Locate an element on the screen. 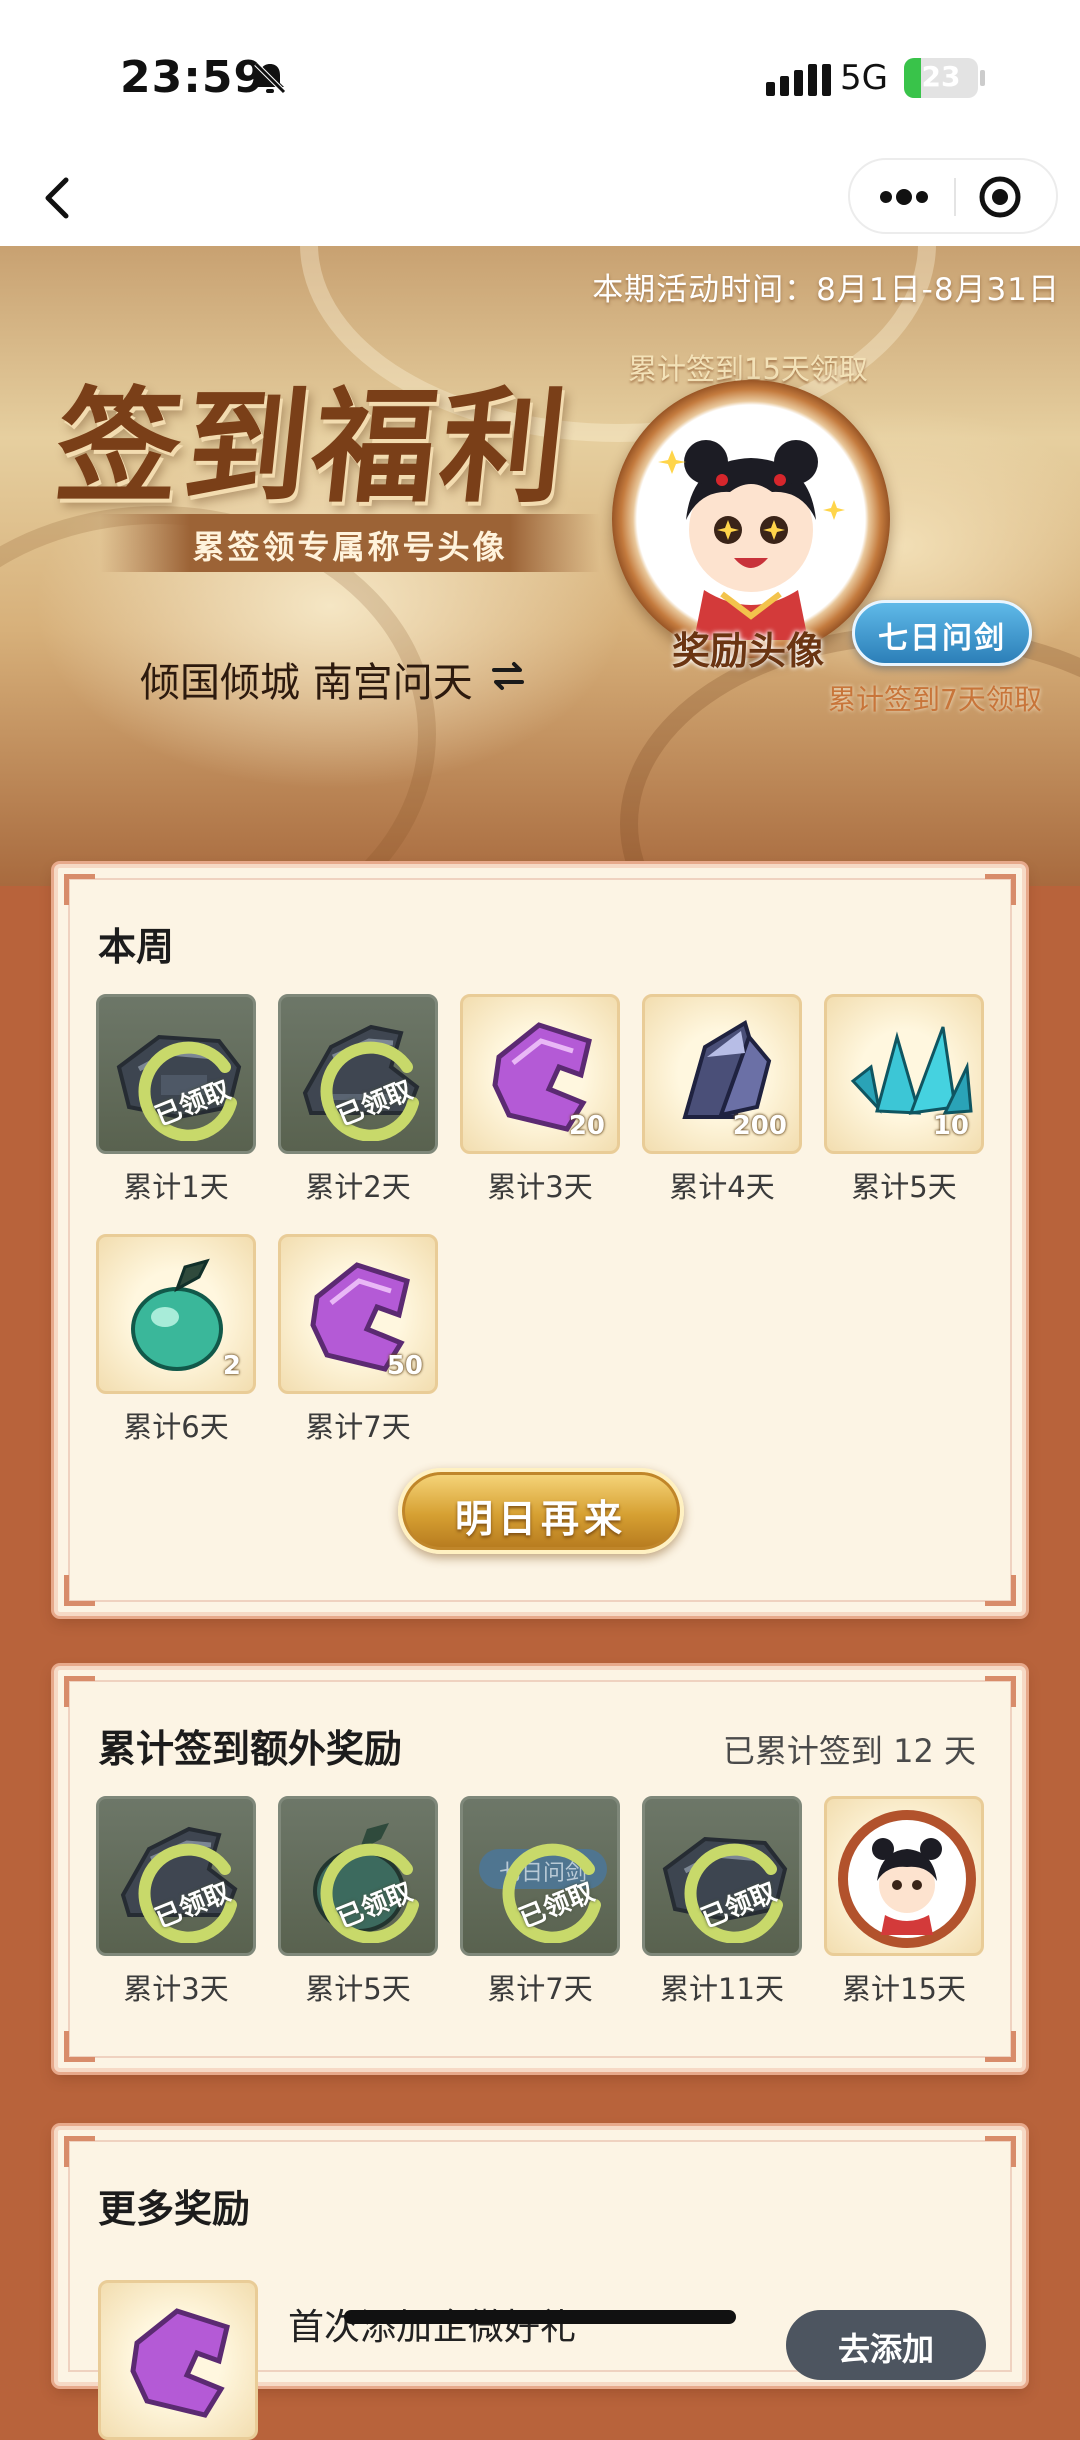 The width and height of the screenshot is (1080, 2440). cumulative-item-day11: 已领取 累计11天 is located at coordinates (722, 1902).